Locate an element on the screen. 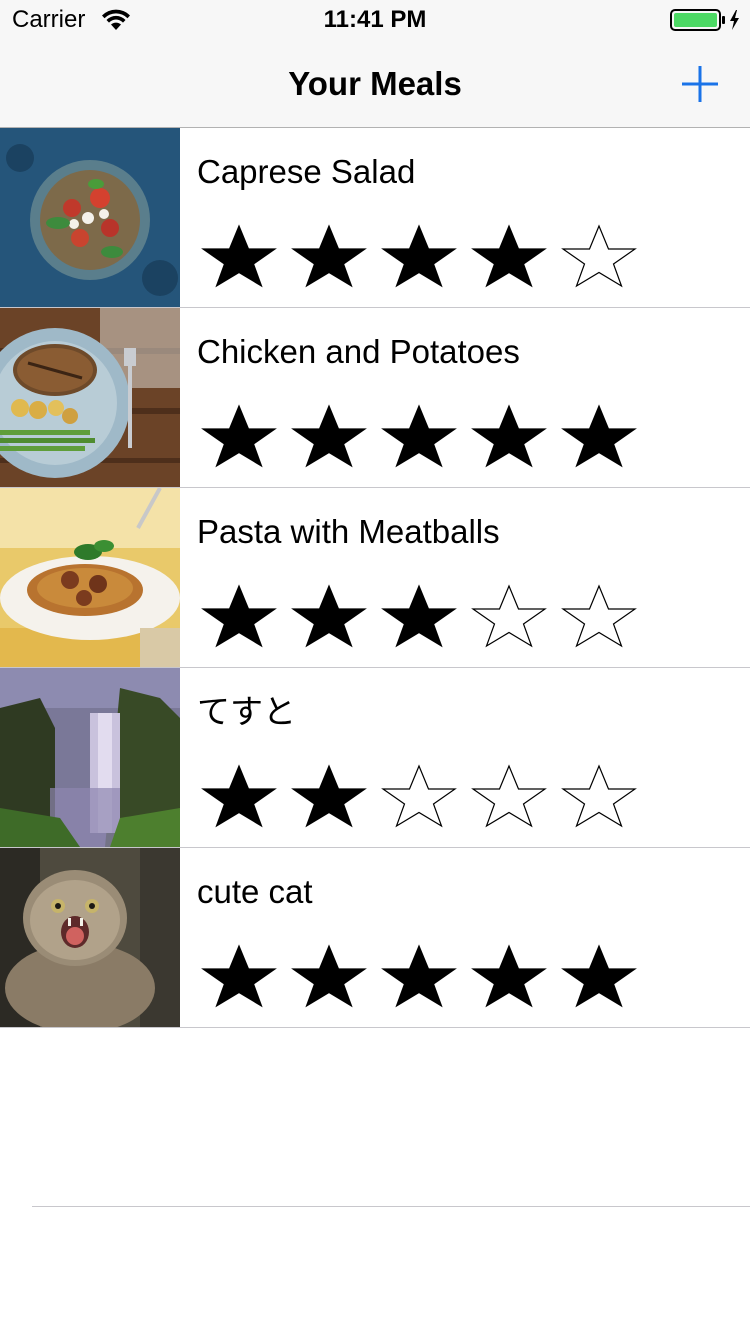 This screenshot has width=750, height=1334. status-bar: Carrier 11:41 PM is located at coordinates (375, 20).